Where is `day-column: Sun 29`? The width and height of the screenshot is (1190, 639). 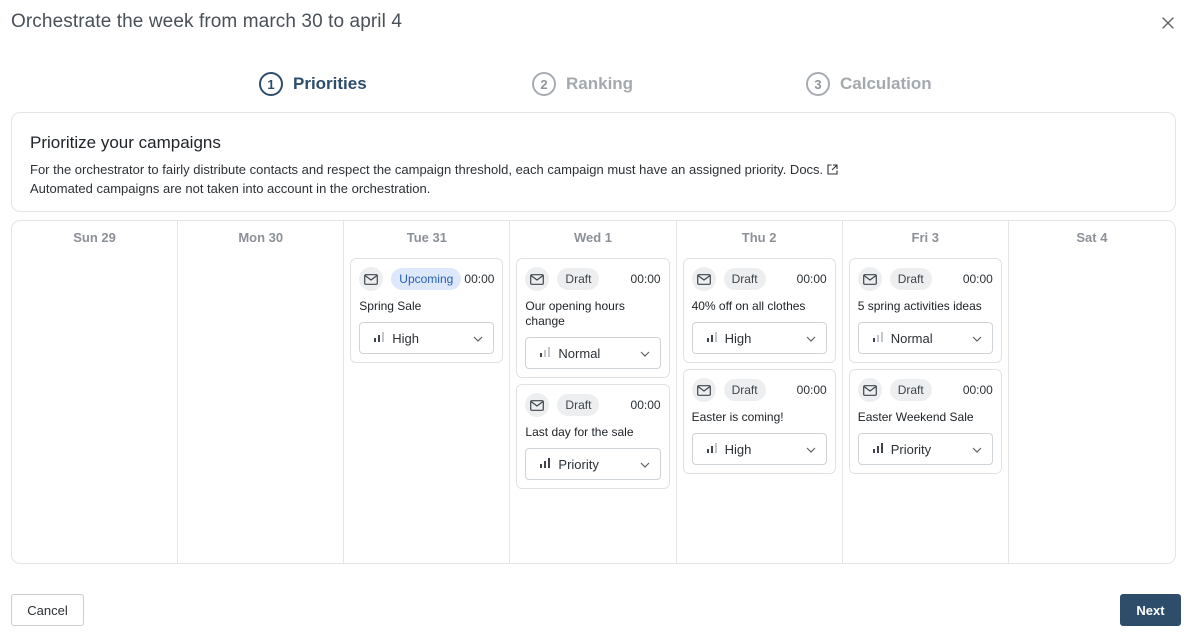 day-column: Sun 29 is located at coordinates (95, 392).